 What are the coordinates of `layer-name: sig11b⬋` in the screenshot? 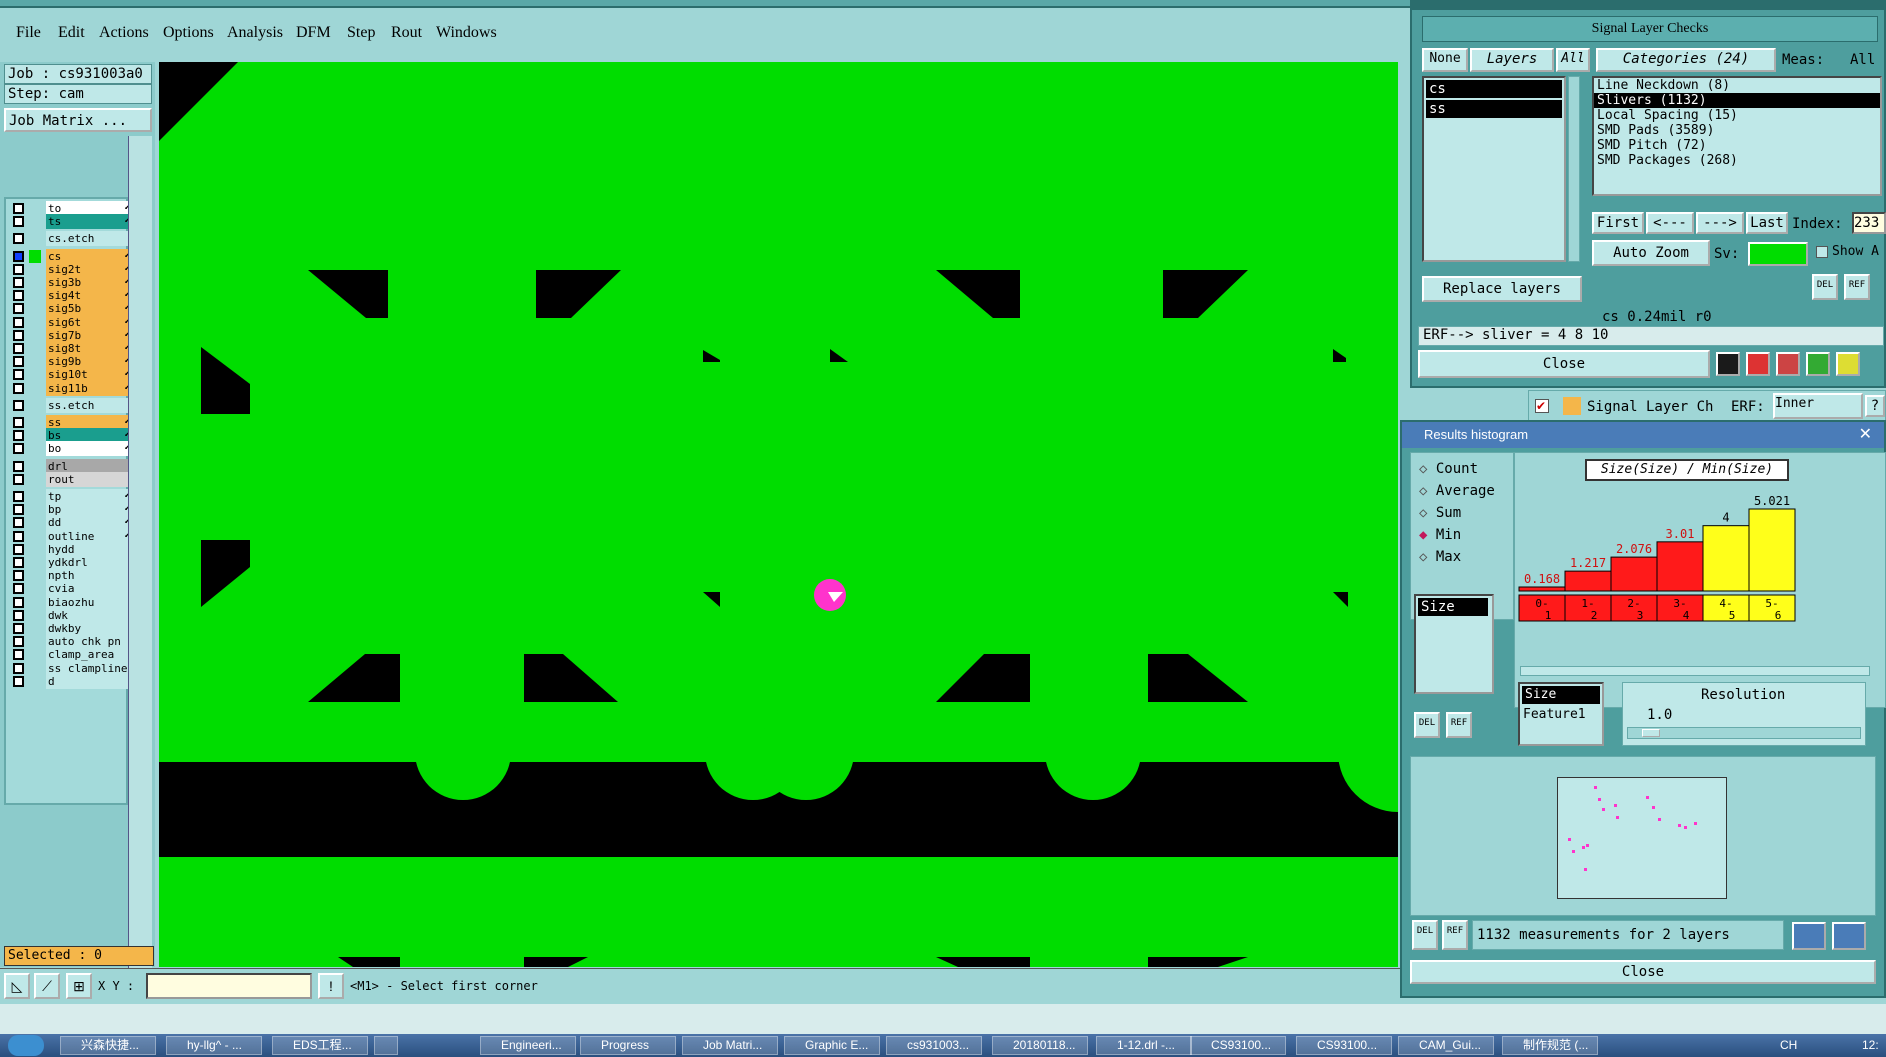 It's located at (89, 388).